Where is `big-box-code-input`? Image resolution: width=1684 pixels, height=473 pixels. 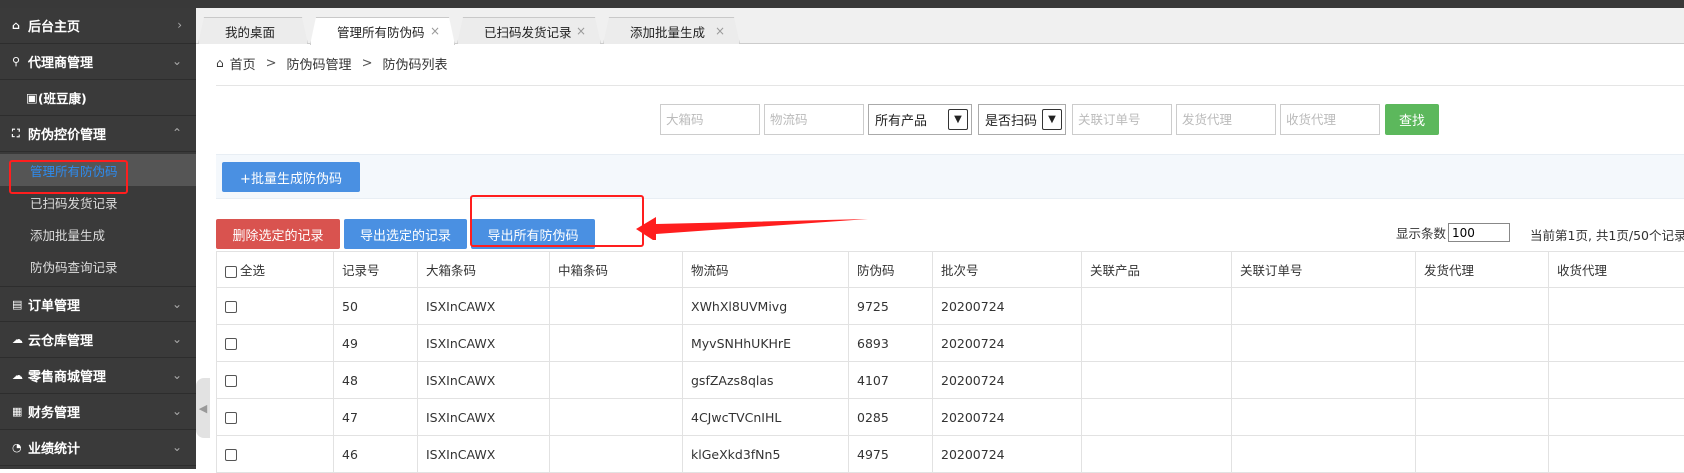 big-box-code-input is located at coordinates (710, 119).